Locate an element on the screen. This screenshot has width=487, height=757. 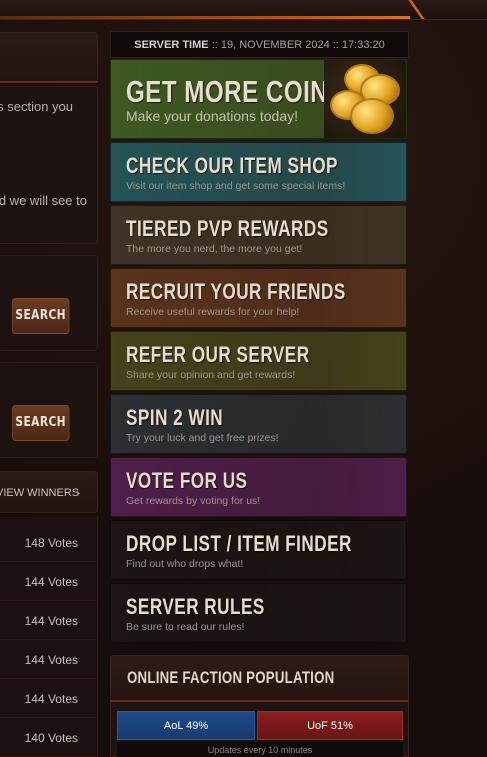
chevron-right-icon: › is located at coordinates (78, 492).